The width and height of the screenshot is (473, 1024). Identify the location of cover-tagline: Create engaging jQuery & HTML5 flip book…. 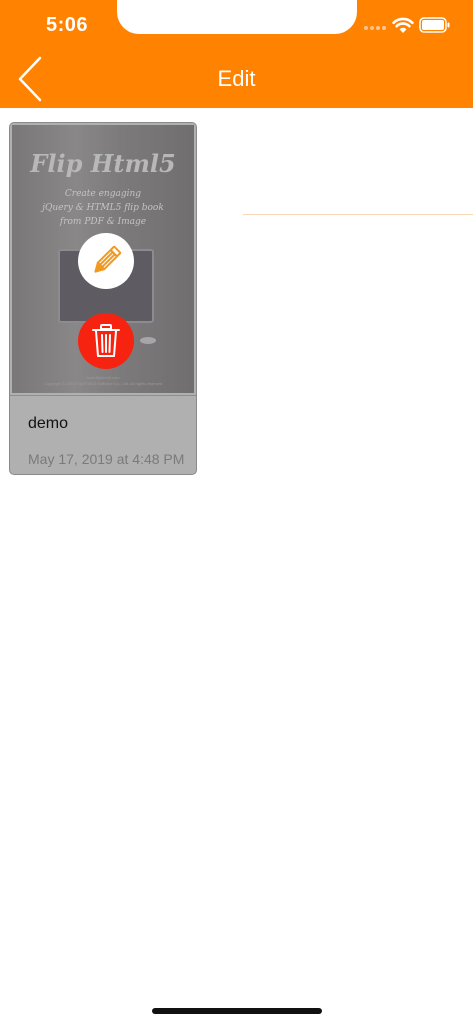
(103, 208).